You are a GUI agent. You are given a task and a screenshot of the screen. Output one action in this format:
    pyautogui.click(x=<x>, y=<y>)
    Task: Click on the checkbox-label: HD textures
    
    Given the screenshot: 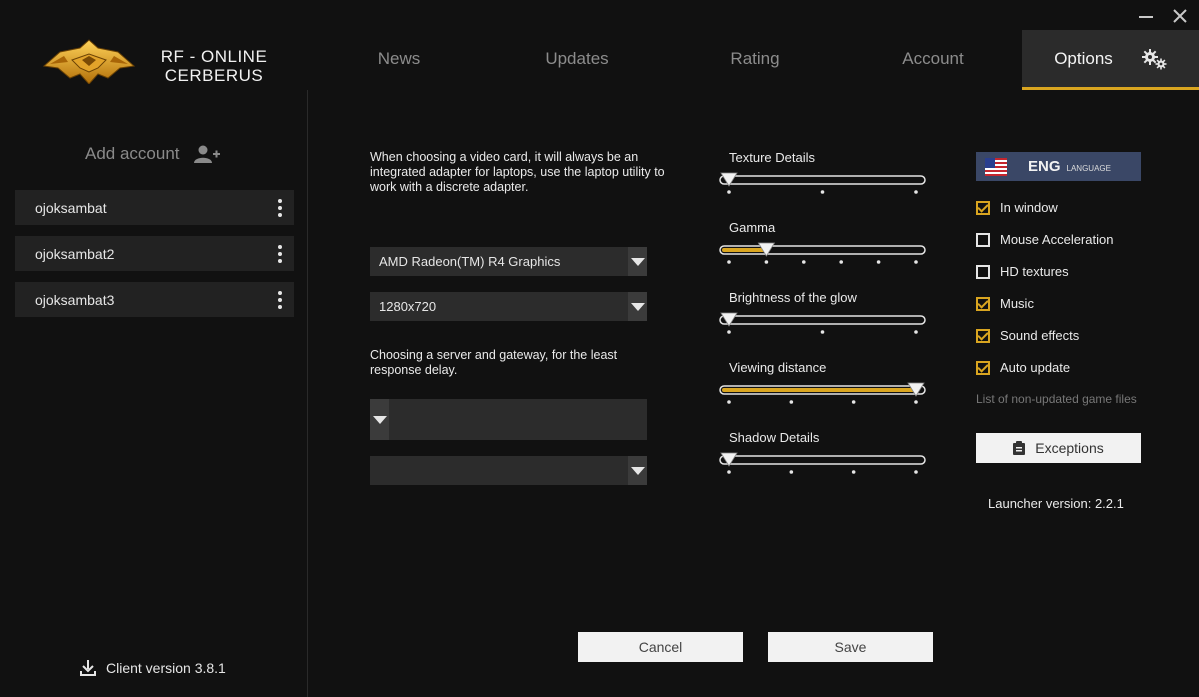 What is the action you would take?
    pyautogui.click(x=1034, y=271)
    